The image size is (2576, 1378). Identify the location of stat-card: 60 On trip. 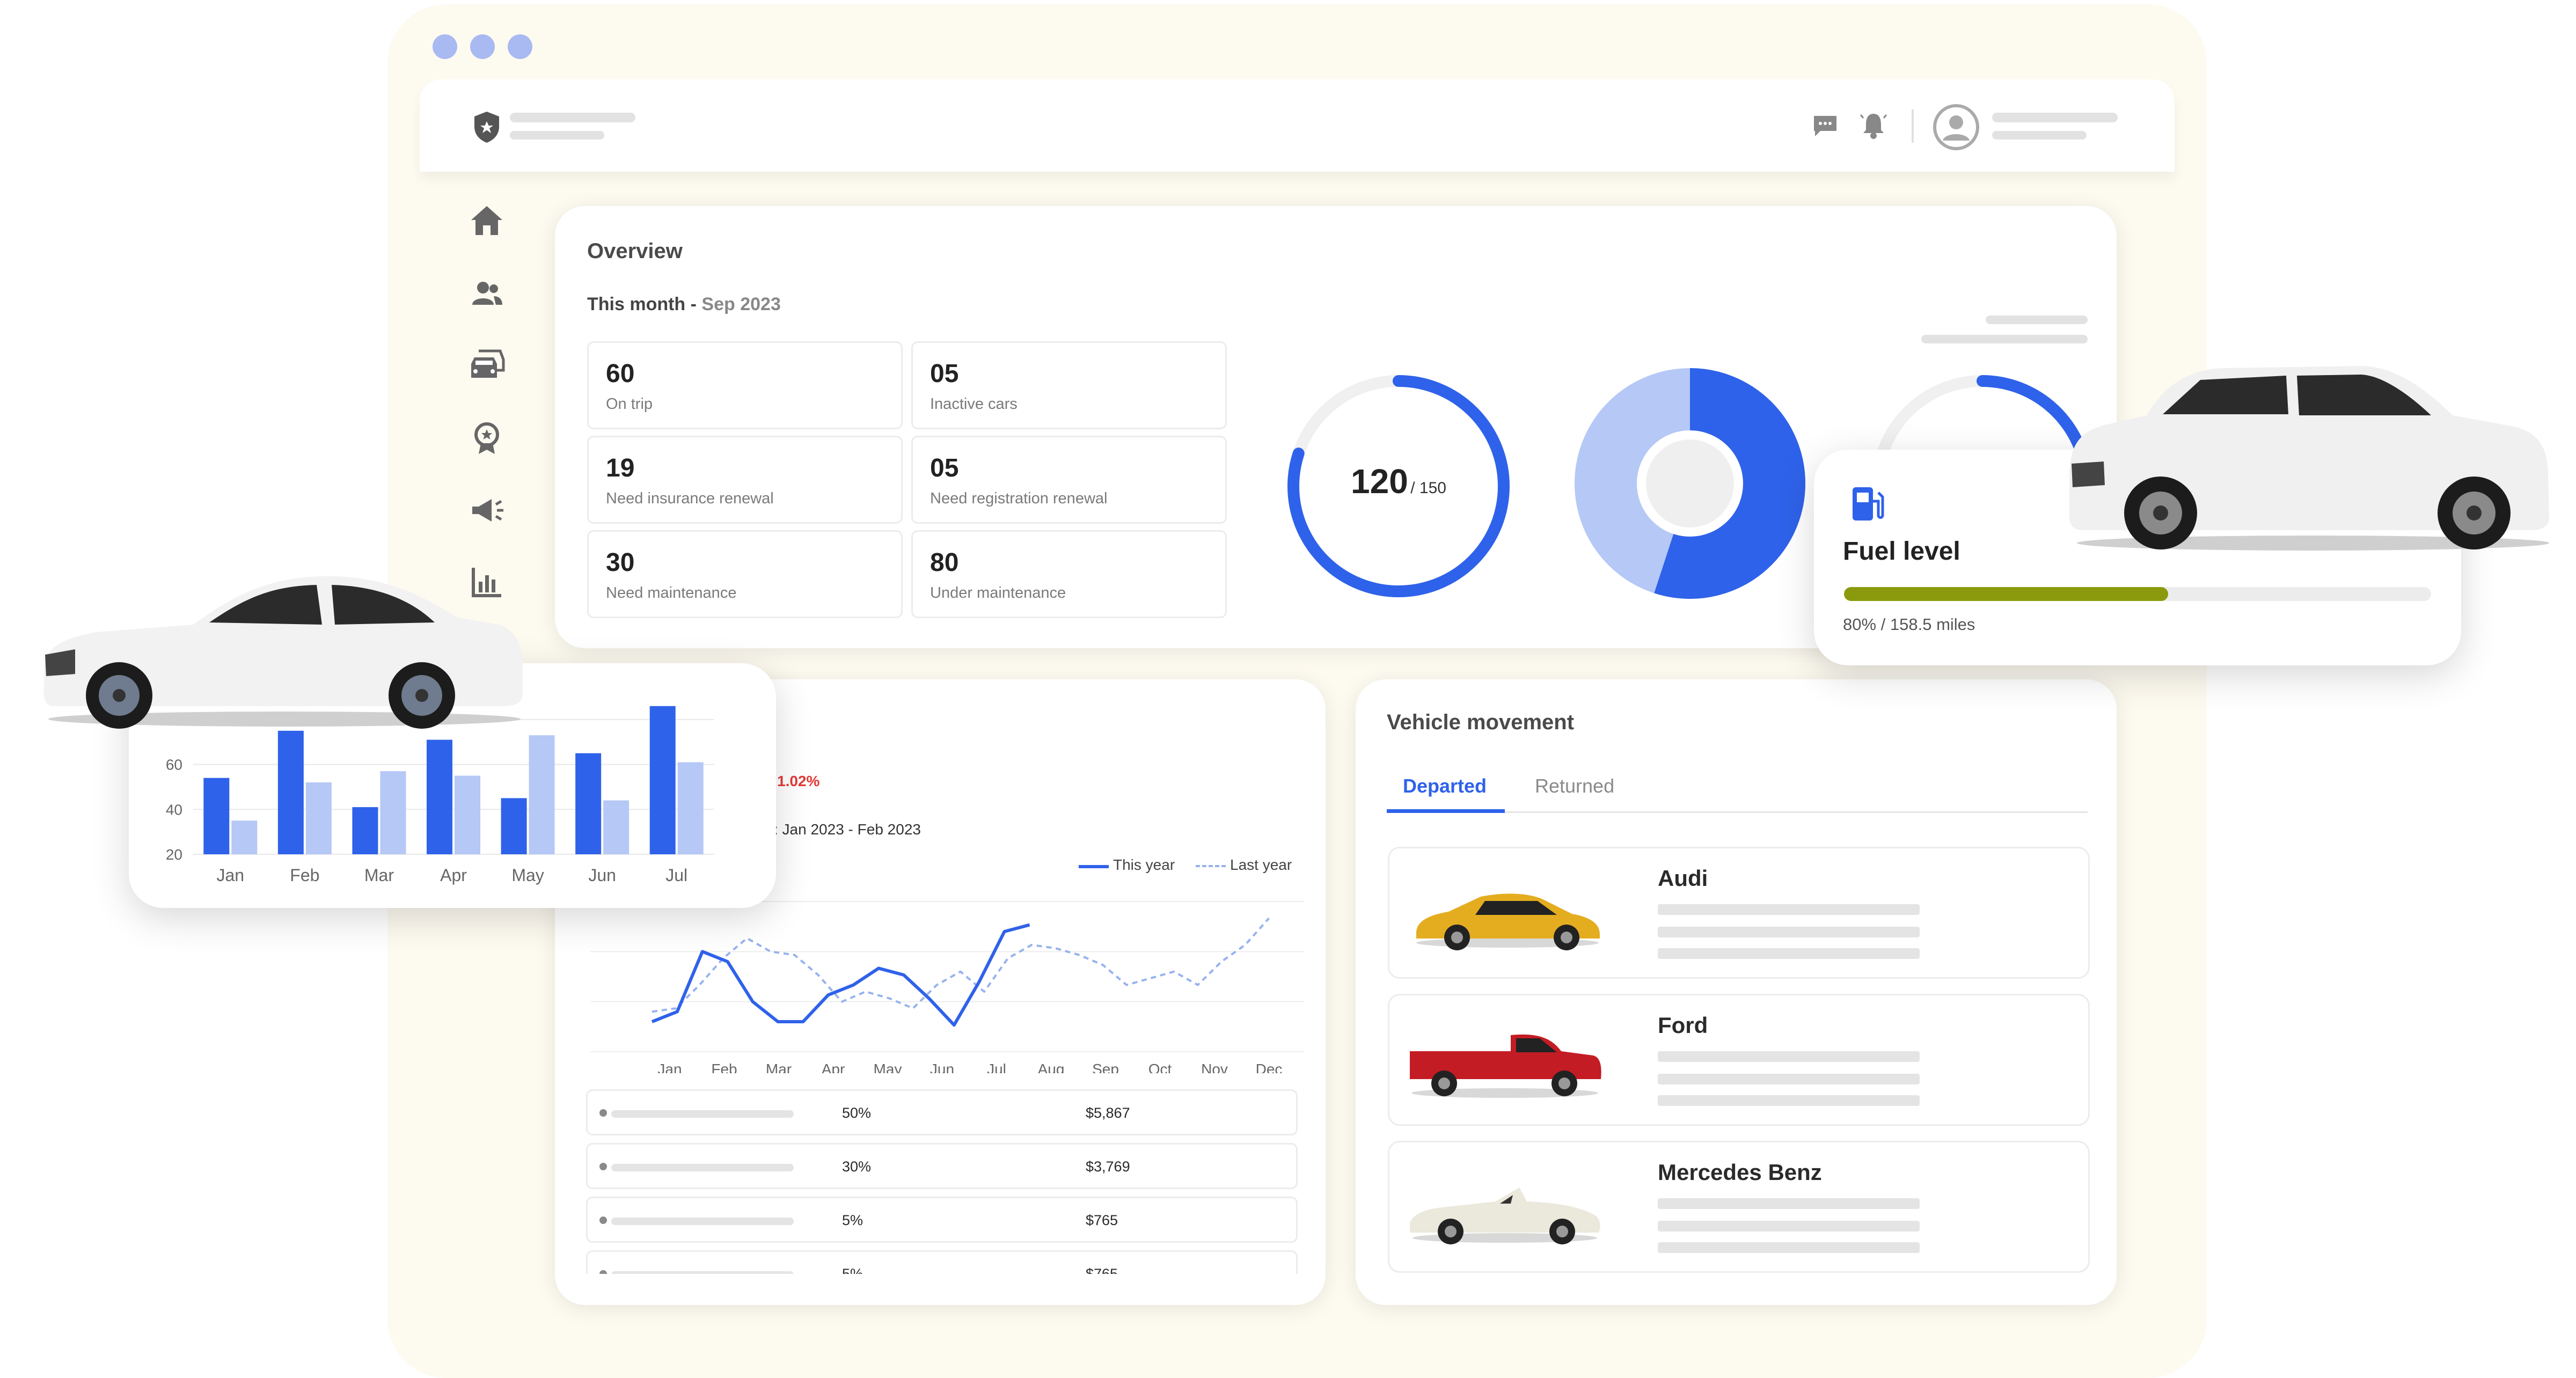
(745, 385).